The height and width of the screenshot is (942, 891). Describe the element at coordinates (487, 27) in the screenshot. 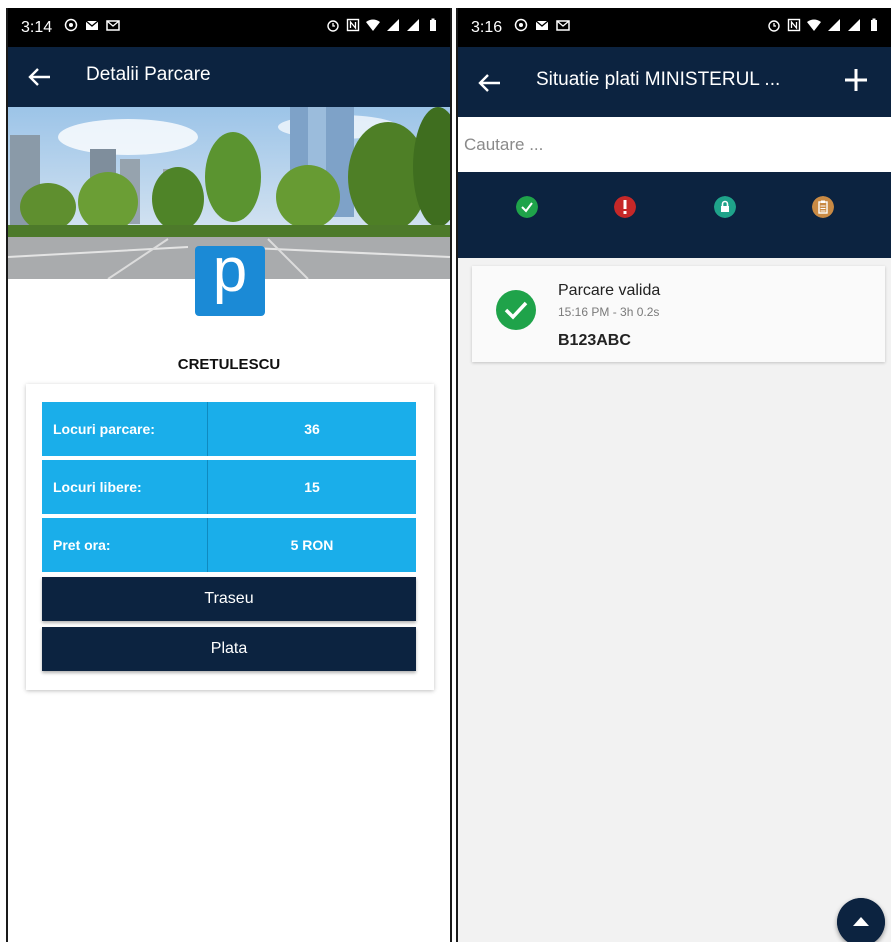

I see `status-time: 3:16` at that location.